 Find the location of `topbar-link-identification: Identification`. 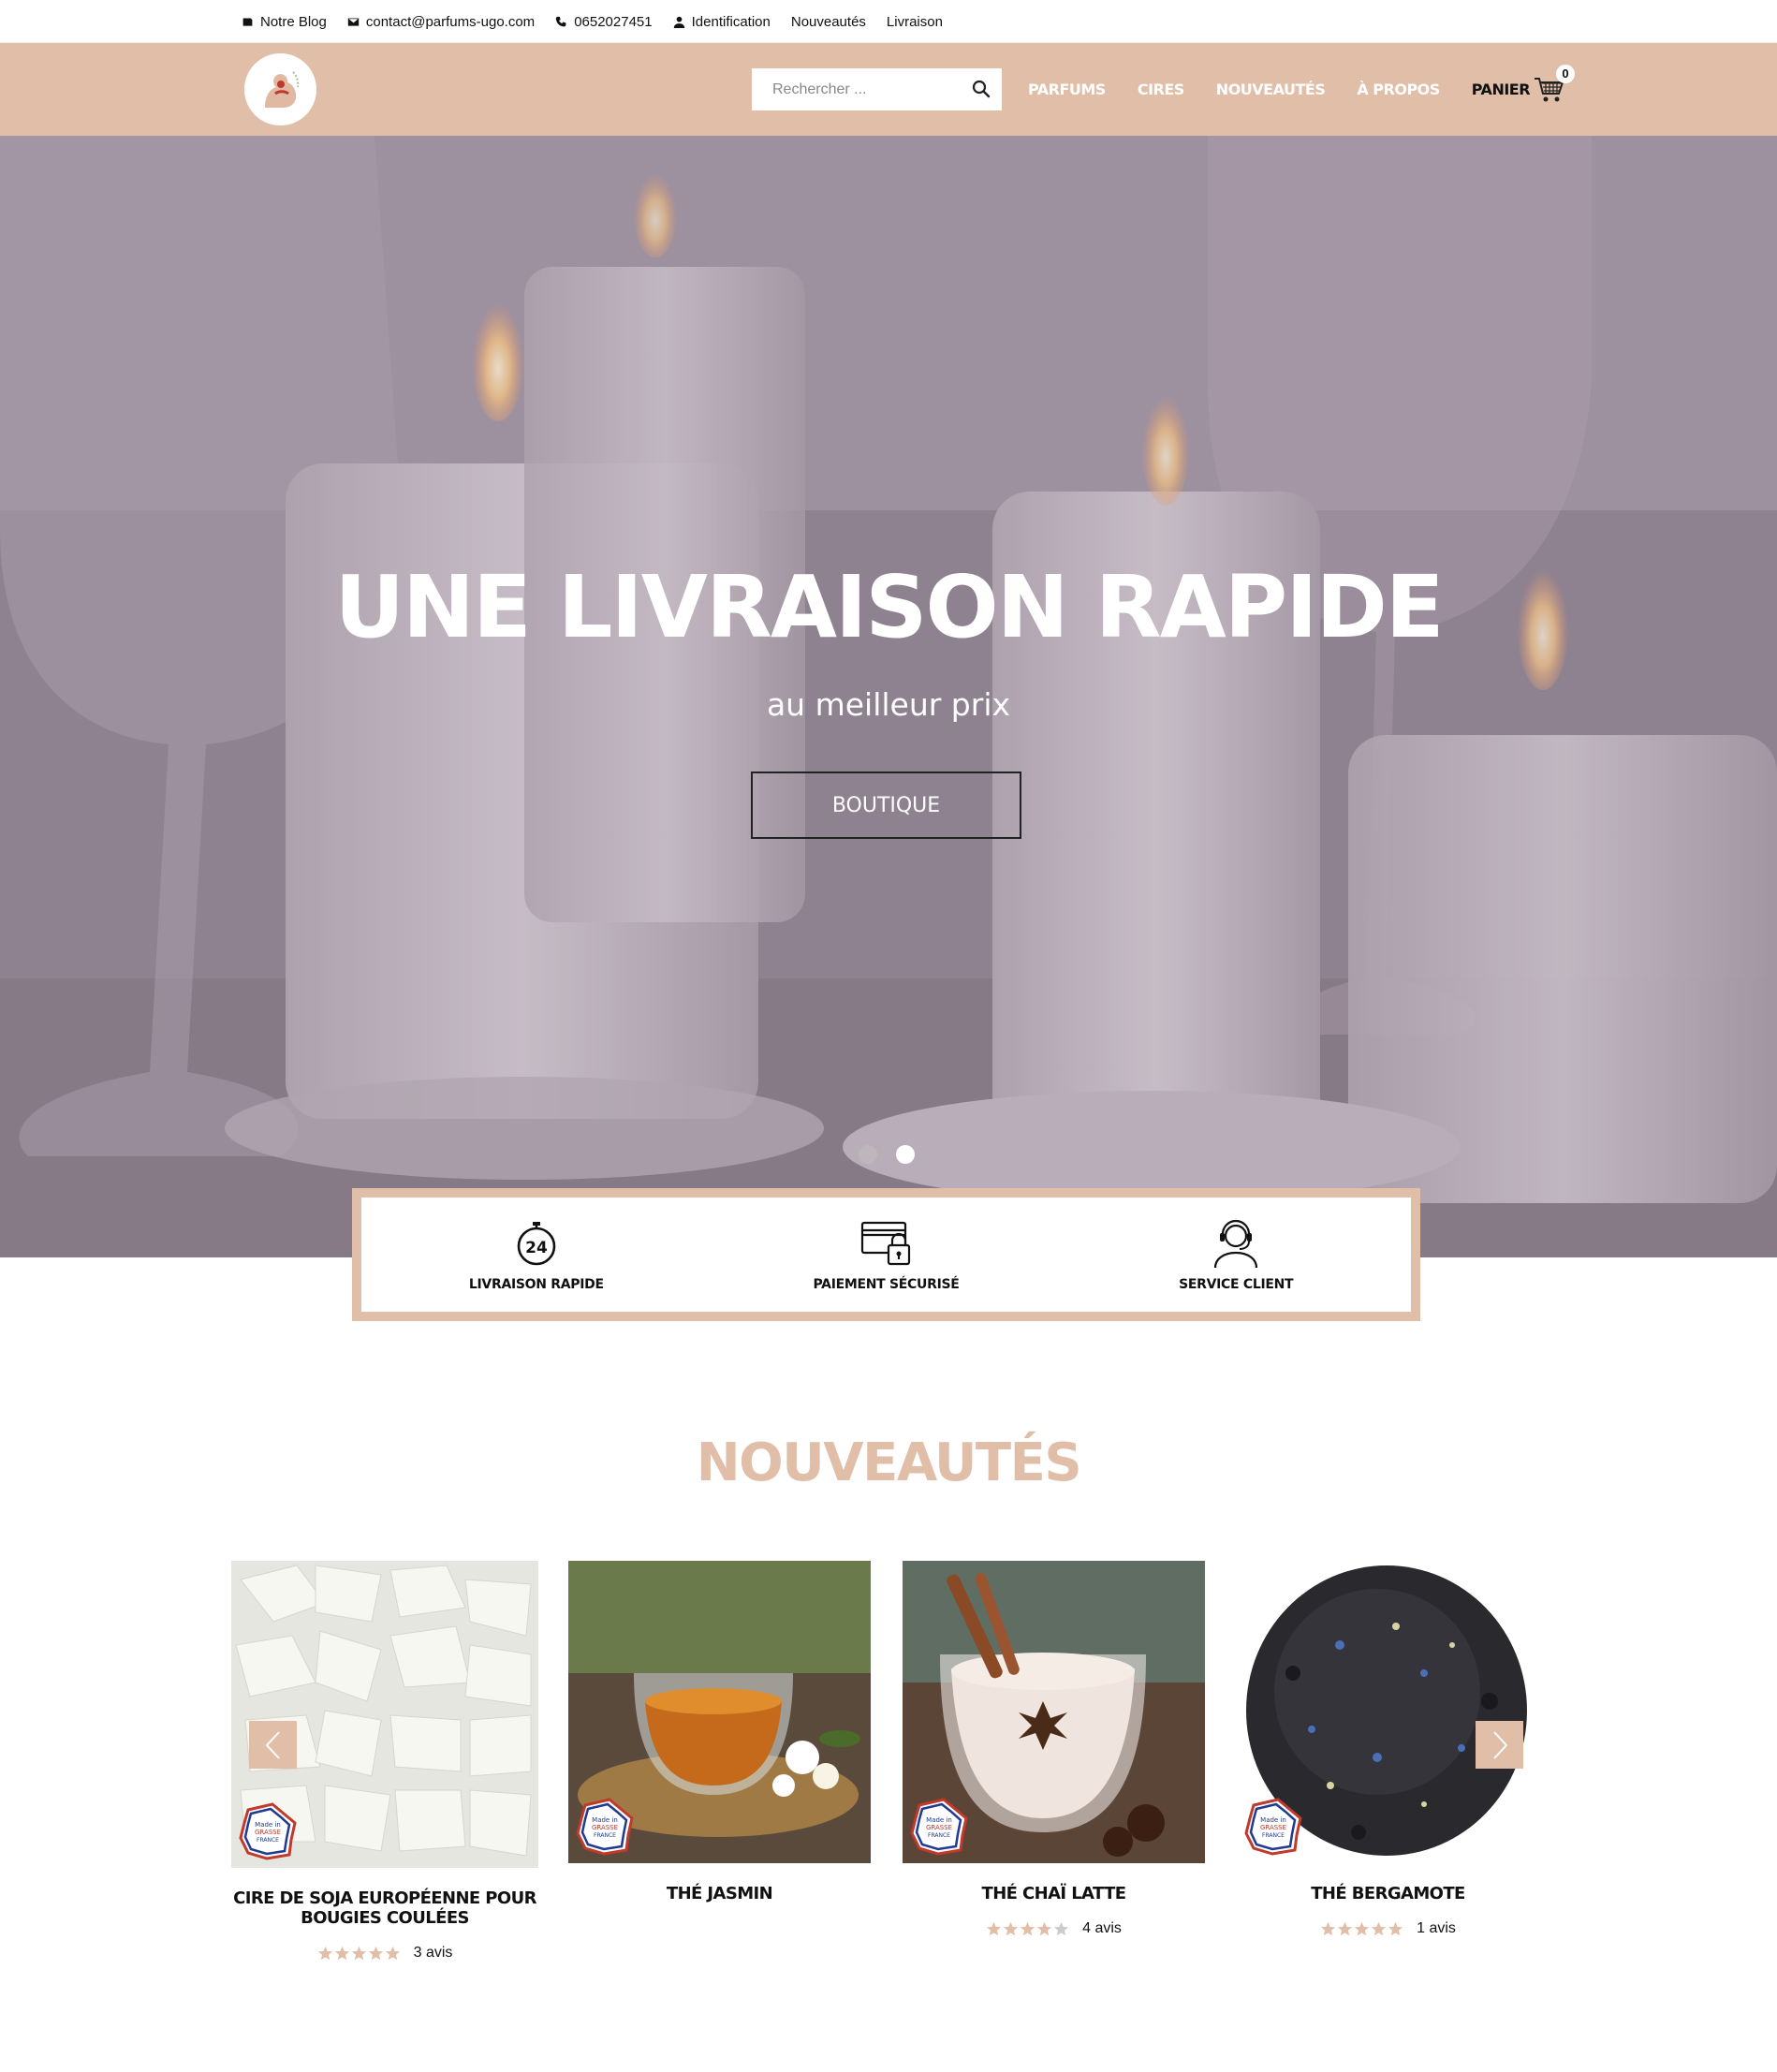

topbar-link-identification: Identification is located at coordinates (722, 22).